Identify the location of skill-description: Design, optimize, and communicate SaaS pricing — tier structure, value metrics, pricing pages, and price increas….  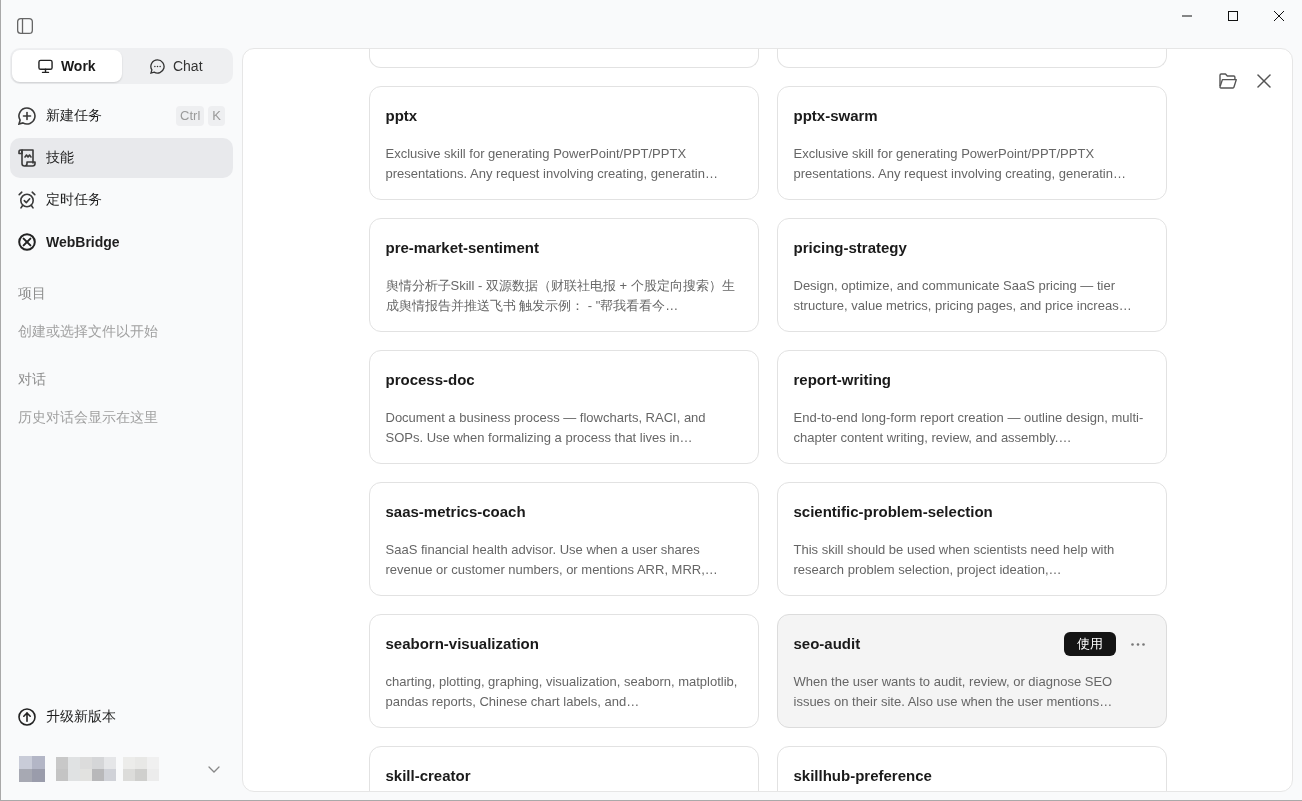
(963, 296).